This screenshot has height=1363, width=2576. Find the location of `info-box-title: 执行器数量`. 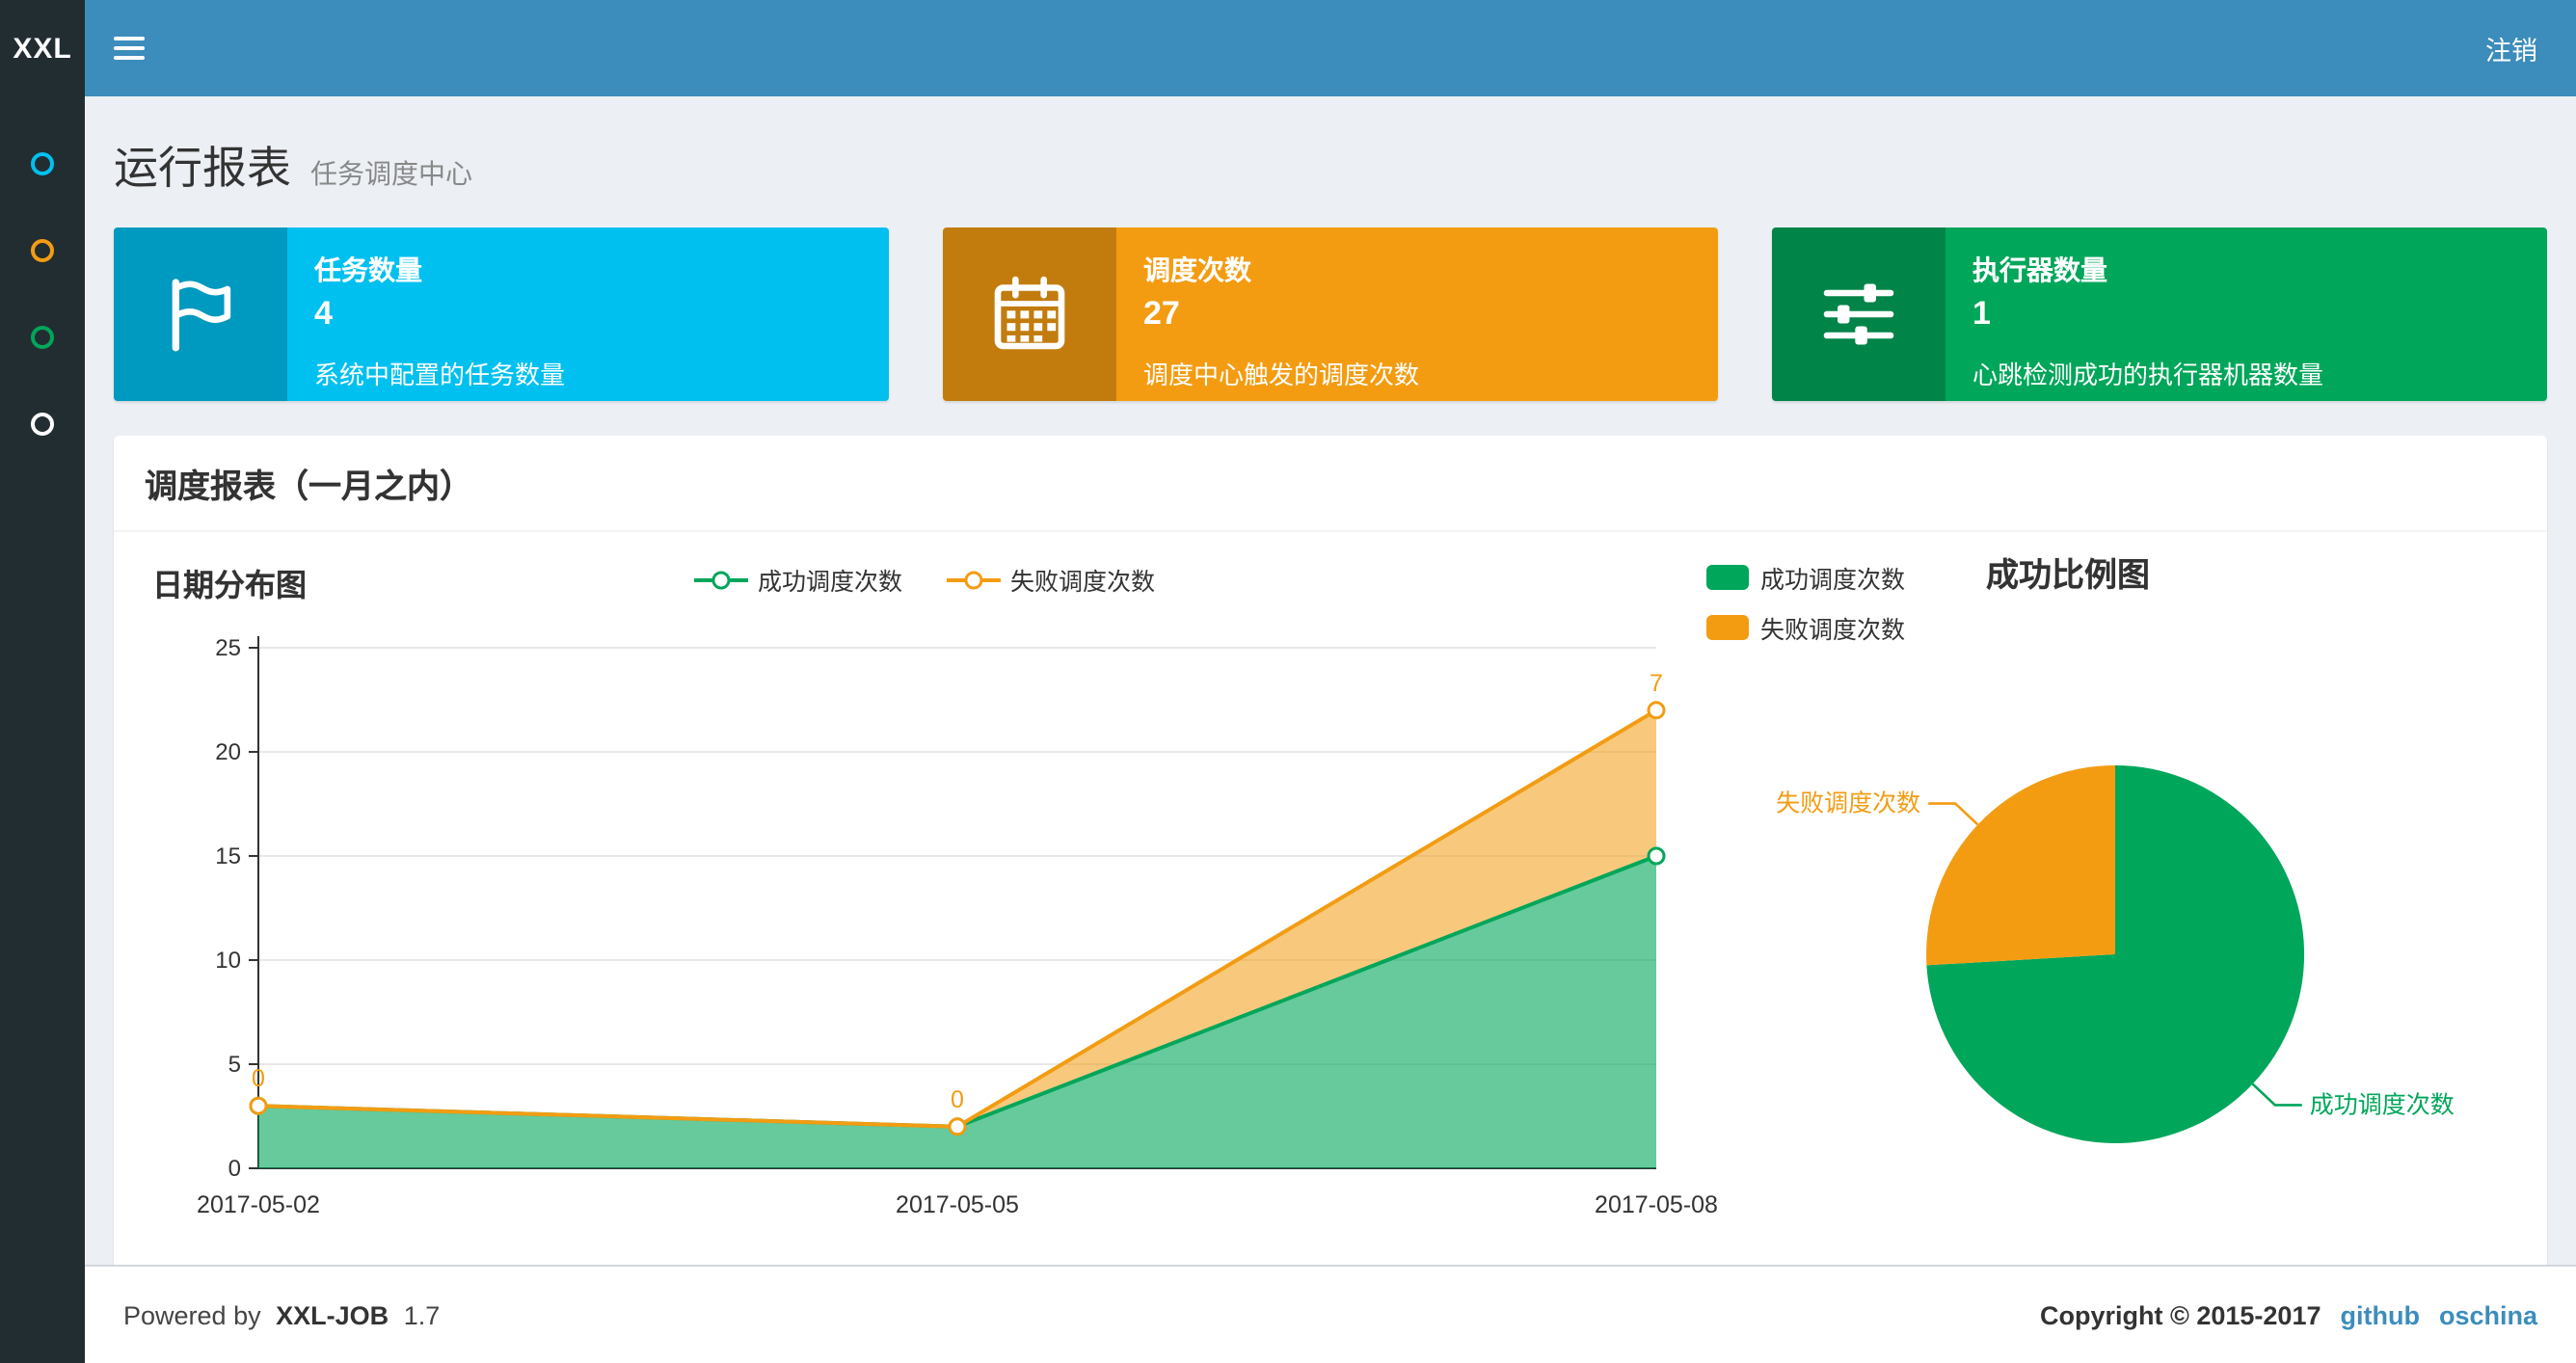

info-box-title: 执行器数量 is located at coordinates (2040, 269).